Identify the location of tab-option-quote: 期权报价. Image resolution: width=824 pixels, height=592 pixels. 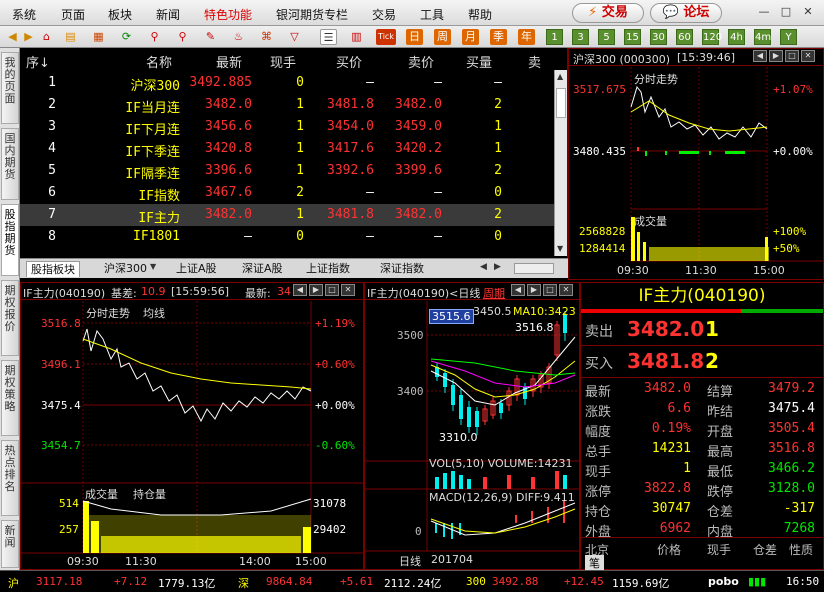
(10, 318).